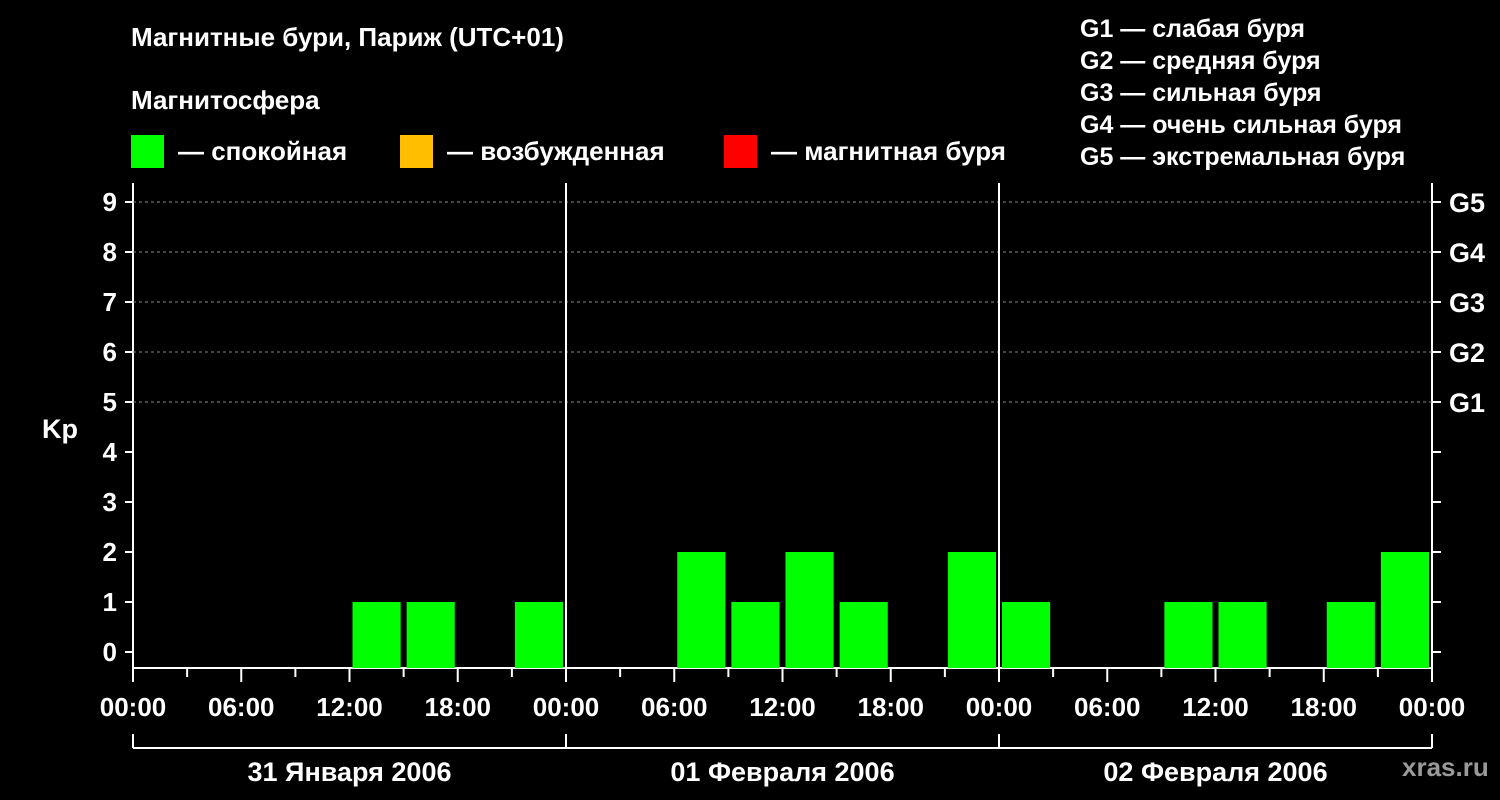 This screenshot has height=800, width=1500. What do you see at coordinates (1467, 353) in the screenshot?
I see `right-tick-label: G2` at bounding box center [1467, 353].